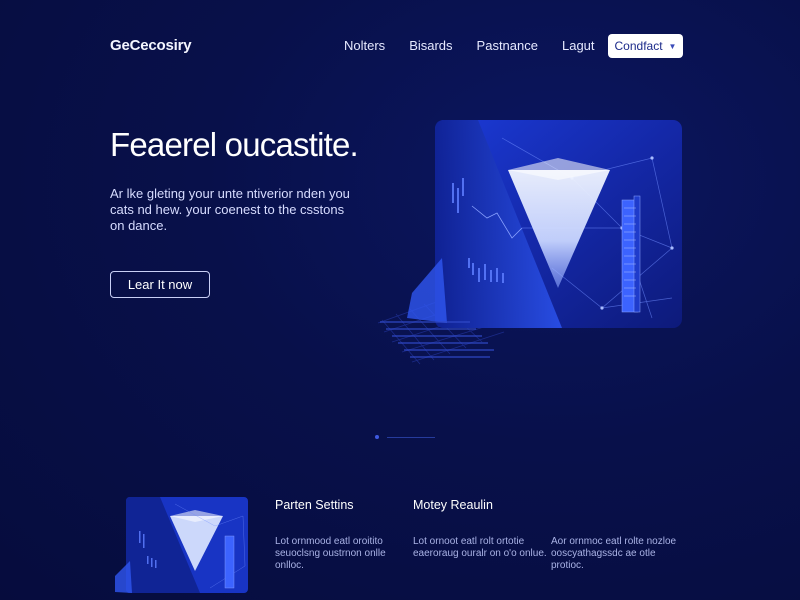 This screenshot has width=800, height=600. Describe the element at coordinates (181, 545) in the screenshot. I see `feature-illustration` at that location.